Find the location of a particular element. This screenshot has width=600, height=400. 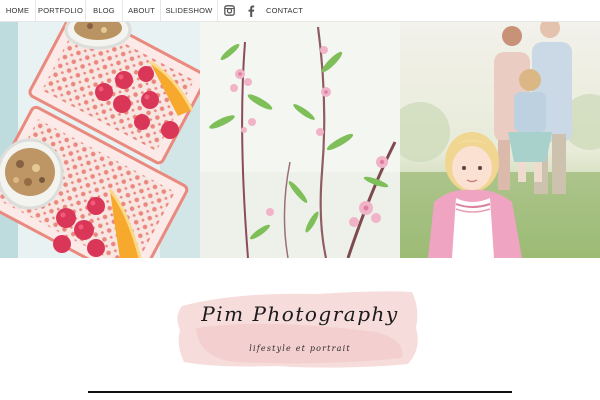

nav-blog: BLOG is located at coordinates (104, 10).